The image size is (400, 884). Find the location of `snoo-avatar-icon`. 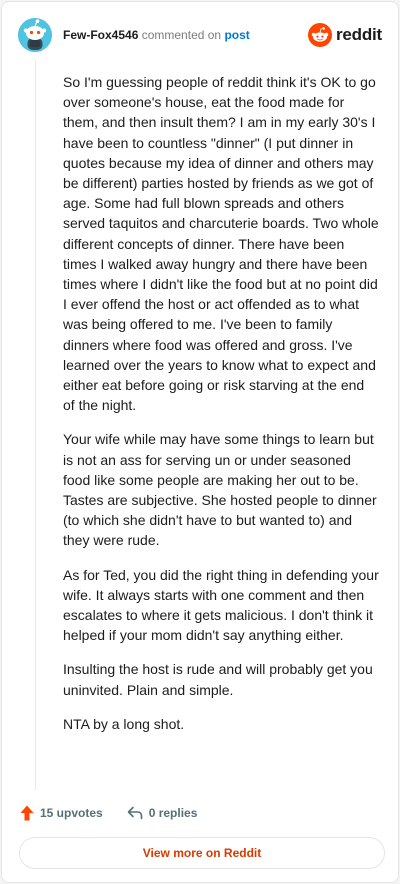

snoo-avatar-icon is located at coordinates (35, 35).